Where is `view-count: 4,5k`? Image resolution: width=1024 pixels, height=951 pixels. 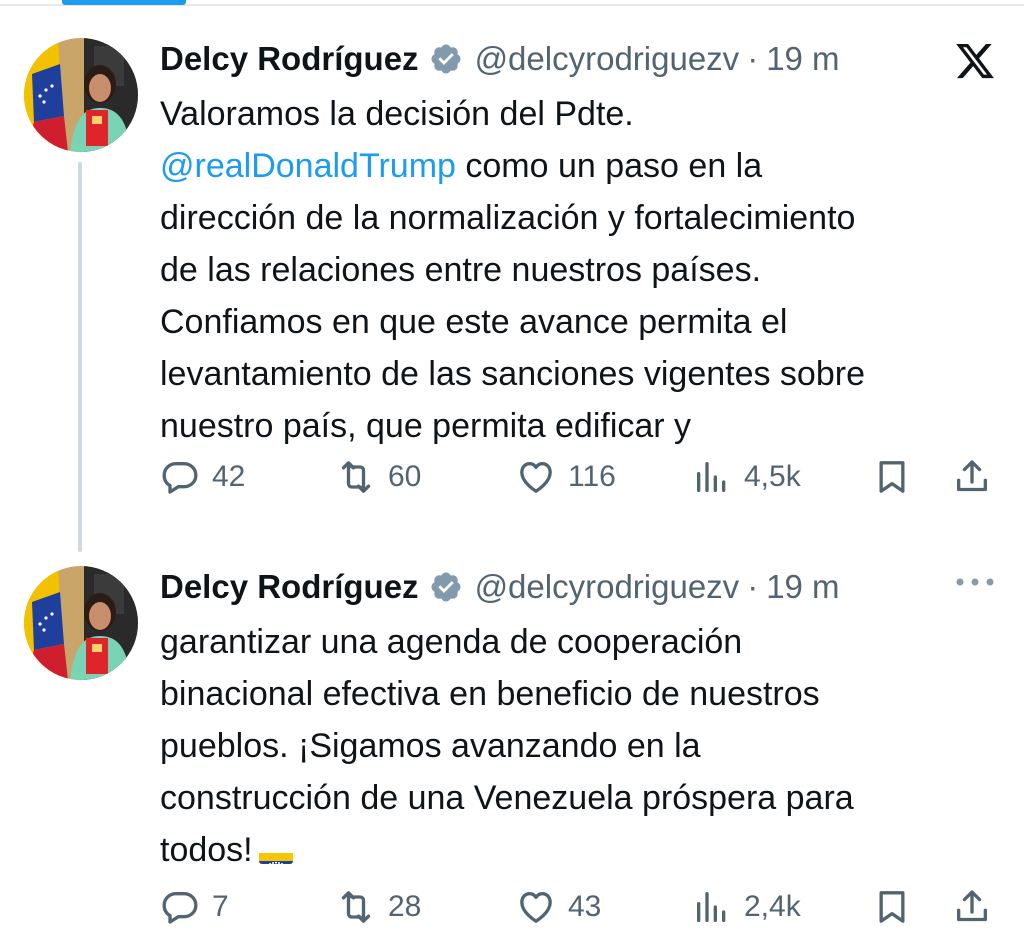 view-count: 4,5k is located at coordinates (772, 476).